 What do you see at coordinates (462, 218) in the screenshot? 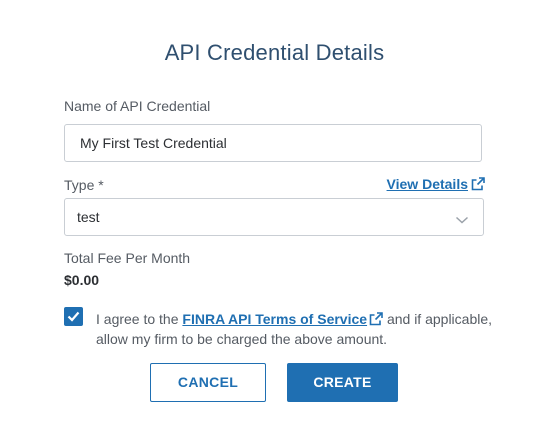
I see `chevron-down-icon` at bounding box center [462, 218].